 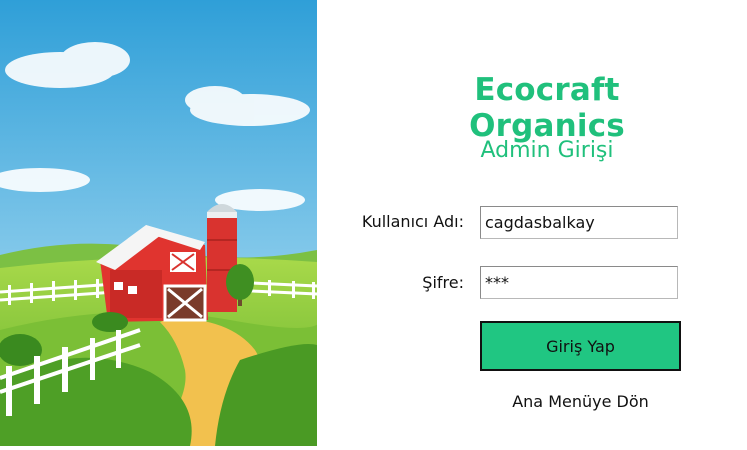 What do you see at coordinates (547, 108) in the screenshot?
I see `brand-title: Ecocraft Organics` at bounding box center [547, 108].